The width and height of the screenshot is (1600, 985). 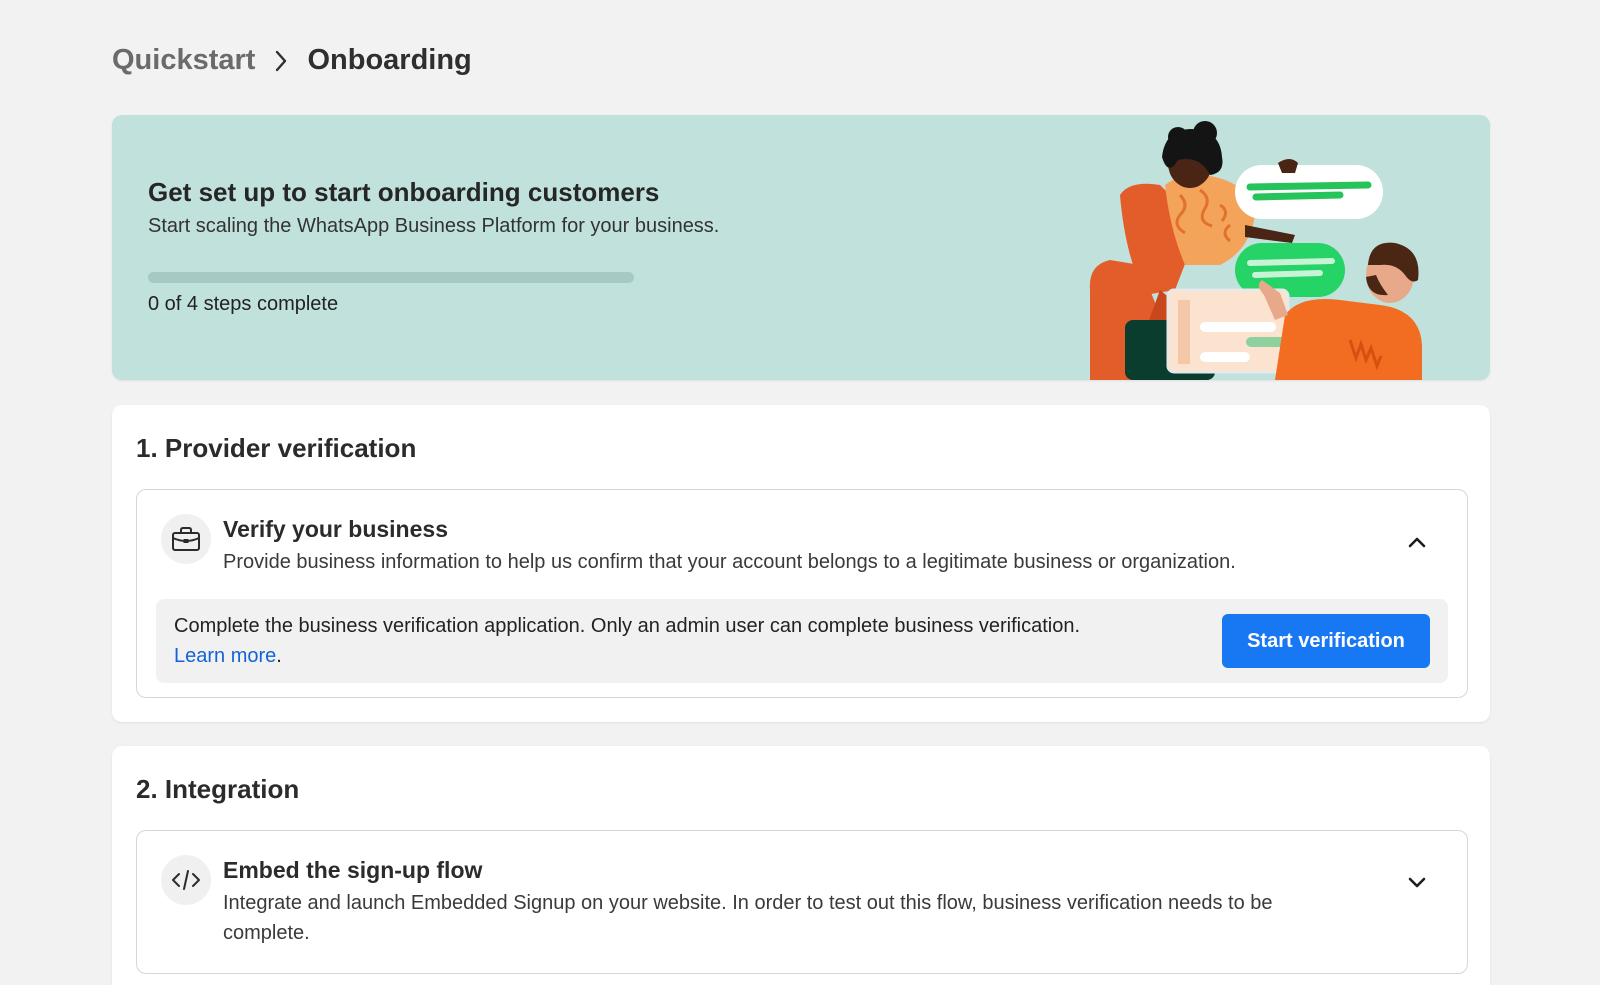 What do you see at coordinates (404, 192) in the screenshot?
I see `hero-title: Get set up to start onboarding customers` at bounding box center [404, 192].